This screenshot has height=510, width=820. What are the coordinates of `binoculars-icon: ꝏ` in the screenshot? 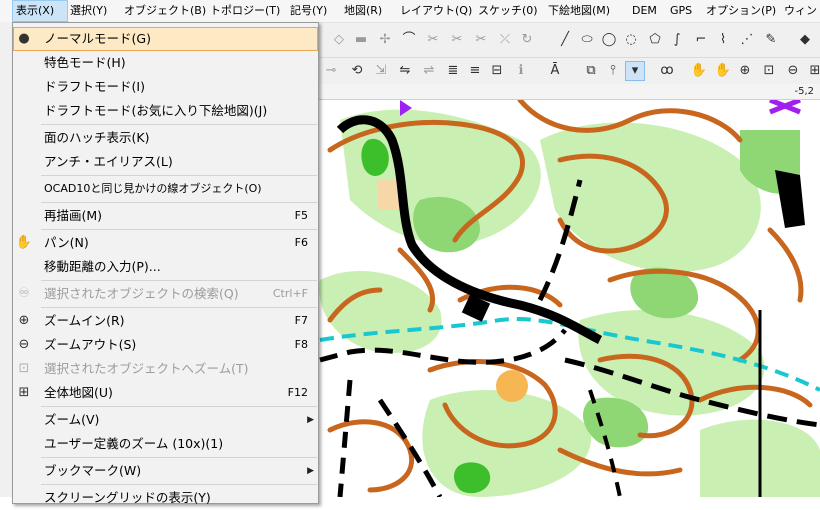 It's located at (667, 71).